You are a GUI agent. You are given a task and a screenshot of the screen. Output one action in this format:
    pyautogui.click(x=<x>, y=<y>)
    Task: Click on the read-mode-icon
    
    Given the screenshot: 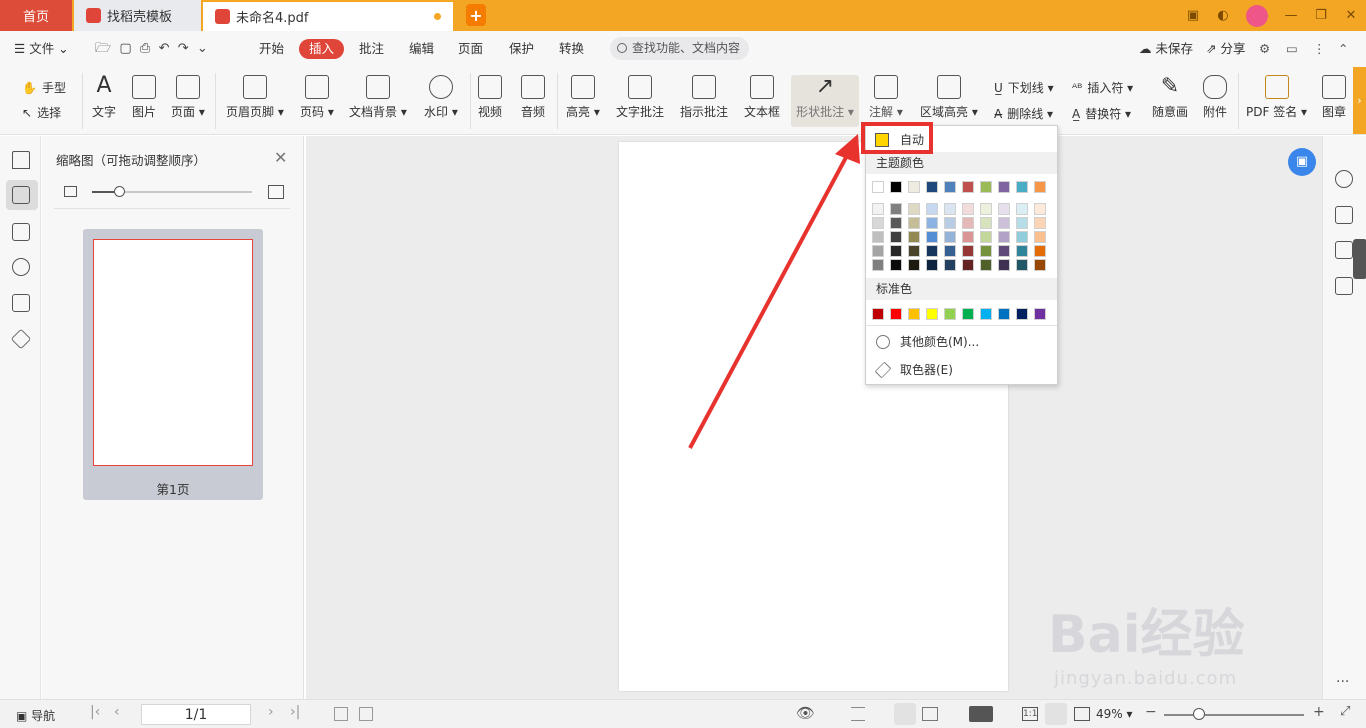 What is the action you would take?
    pyautogui.click(x=1344, y=286)
    